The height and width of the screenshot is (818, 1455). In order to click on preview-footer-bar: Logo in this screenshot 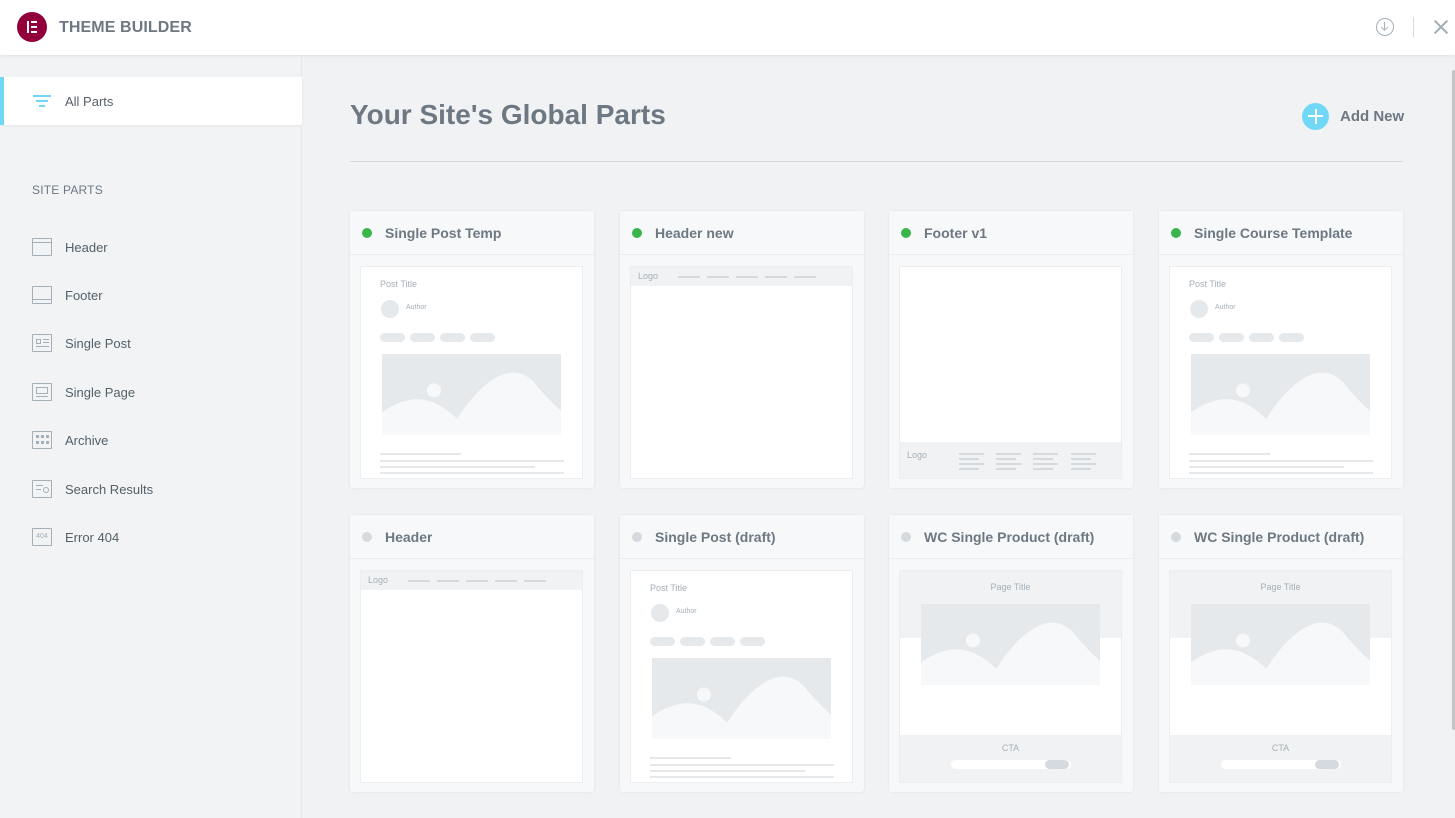, I will do `click(1010, 460)`.